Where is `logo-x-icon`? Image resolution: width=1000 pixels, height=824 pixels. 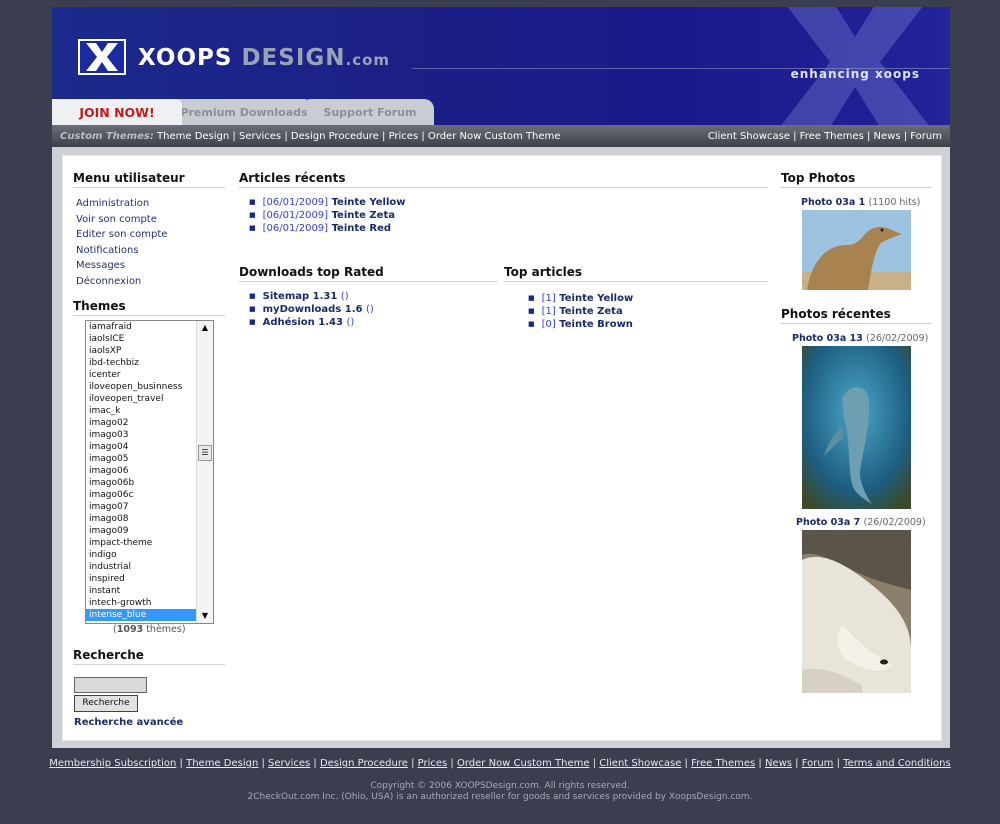
logo-x-icon is located at coordinates (102, 57).